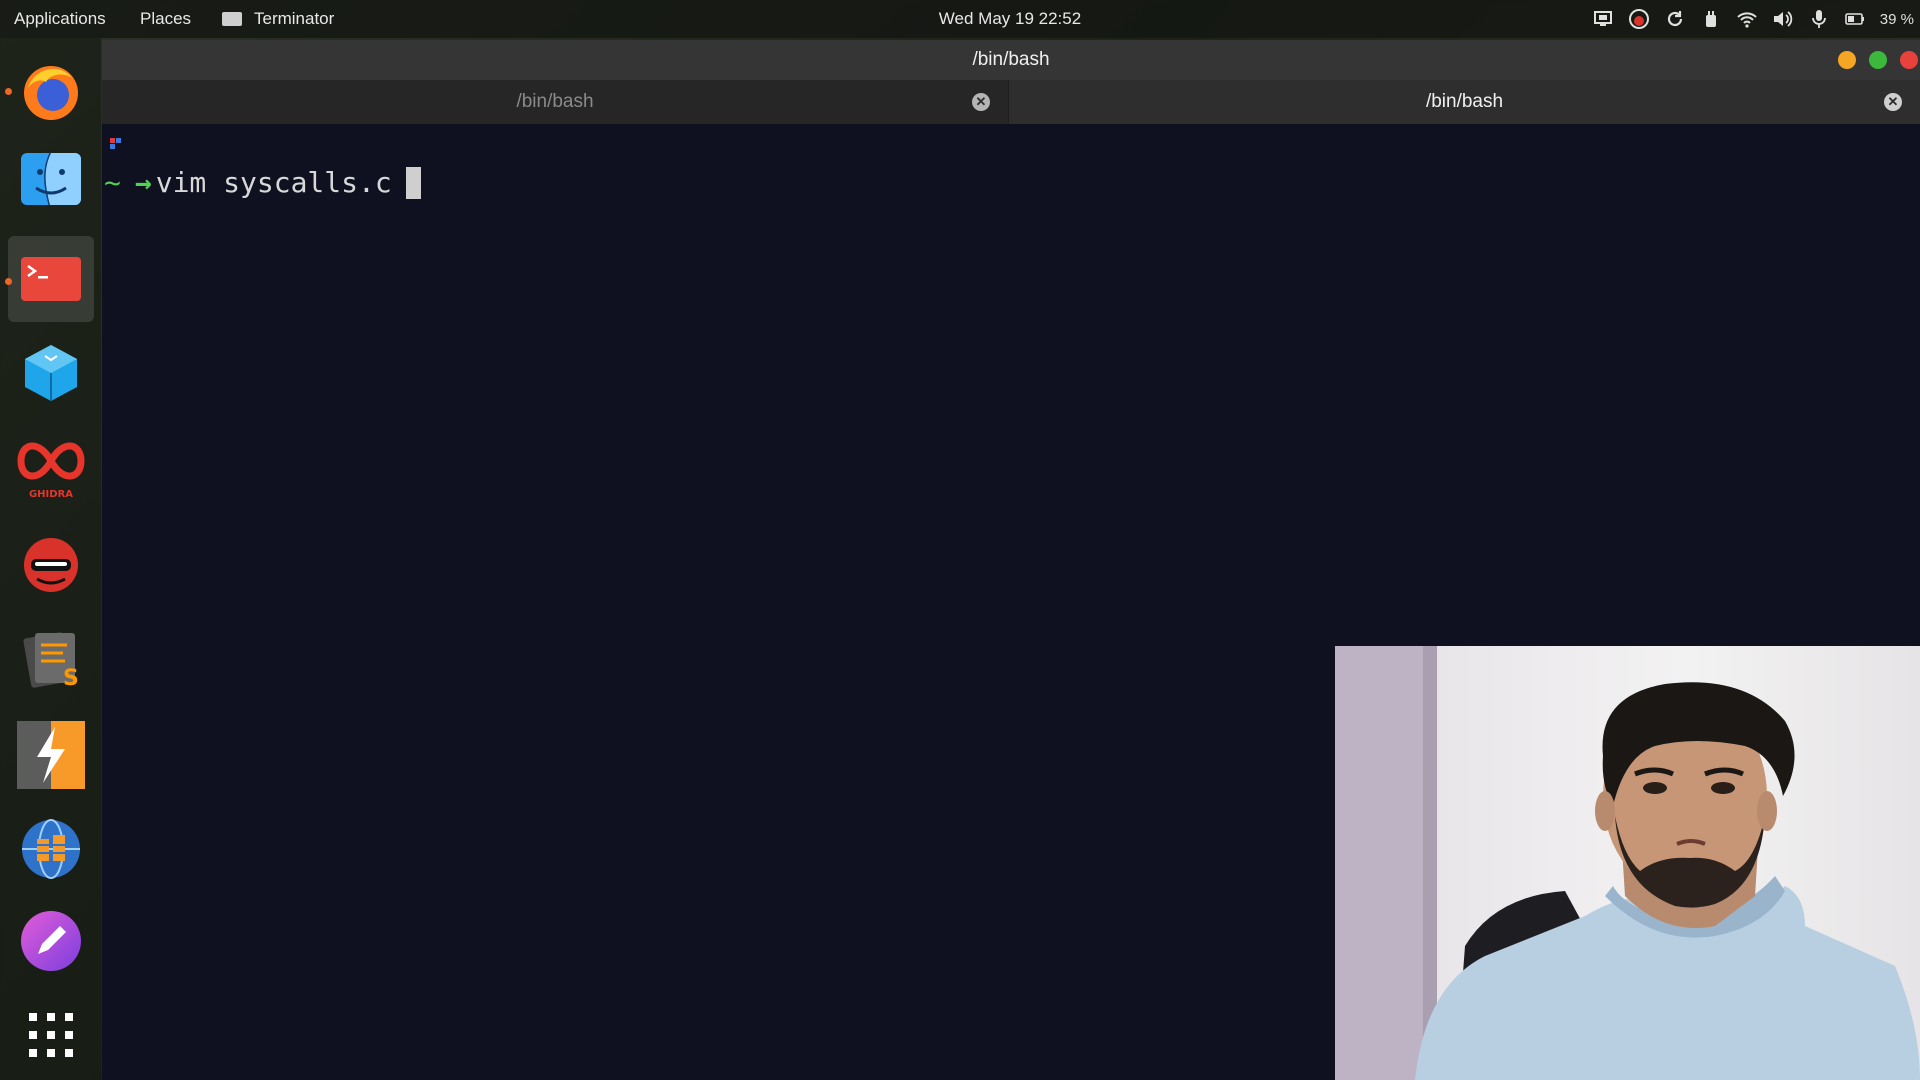 The image size is (1920, 1080). I want to click on screen-recorder-icon, so click(1639, 19).